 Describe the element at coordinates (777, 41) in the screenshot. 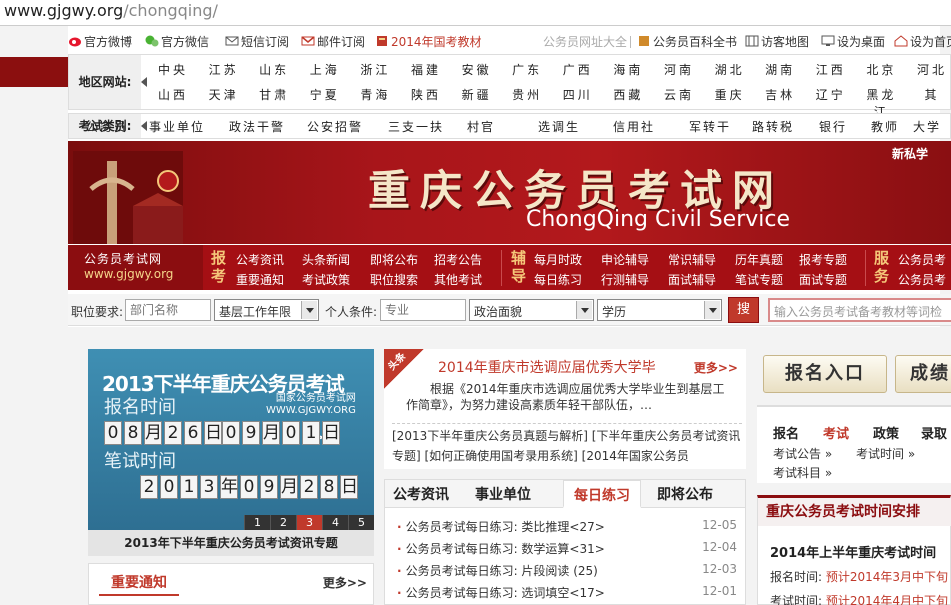

I see `sitemap-link: 访客地图` at that location.